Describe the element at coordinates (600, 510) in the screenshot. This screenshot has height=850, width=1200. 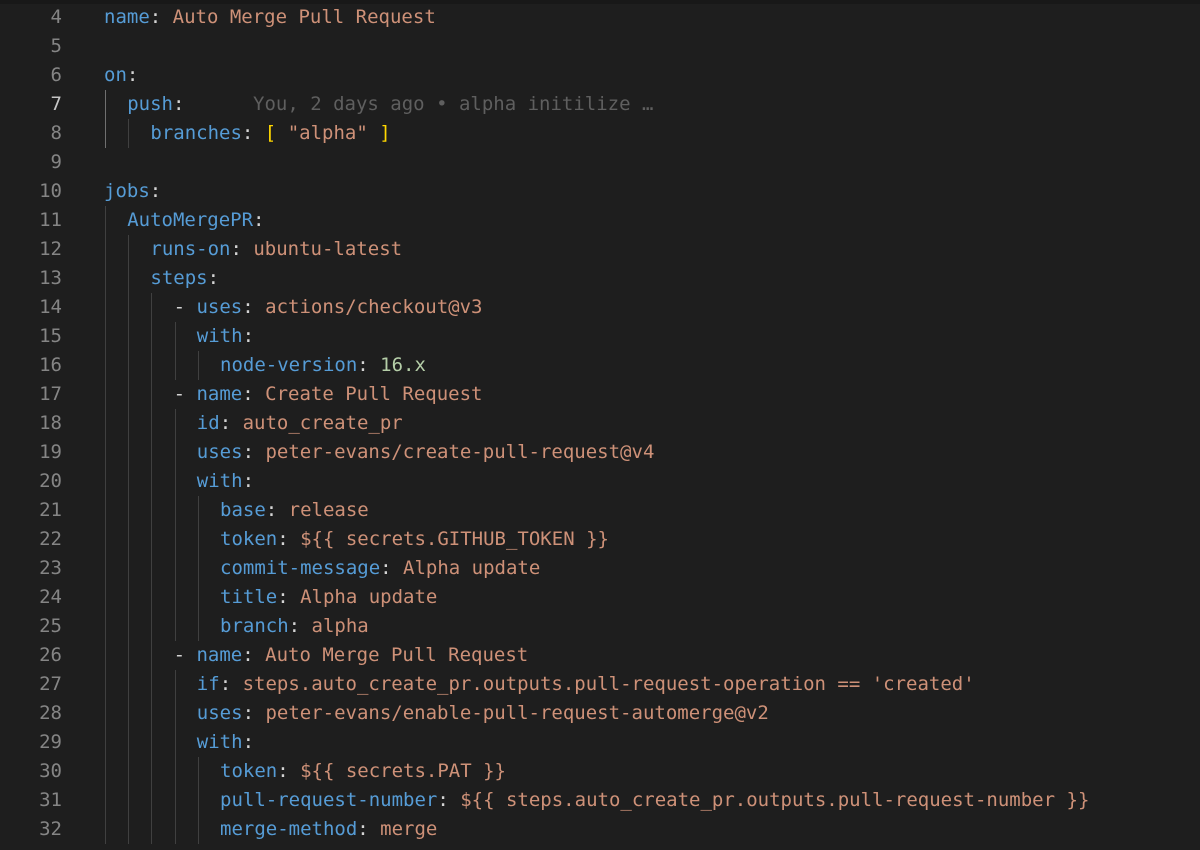
I see `code-line: 21 base: release` at that location.